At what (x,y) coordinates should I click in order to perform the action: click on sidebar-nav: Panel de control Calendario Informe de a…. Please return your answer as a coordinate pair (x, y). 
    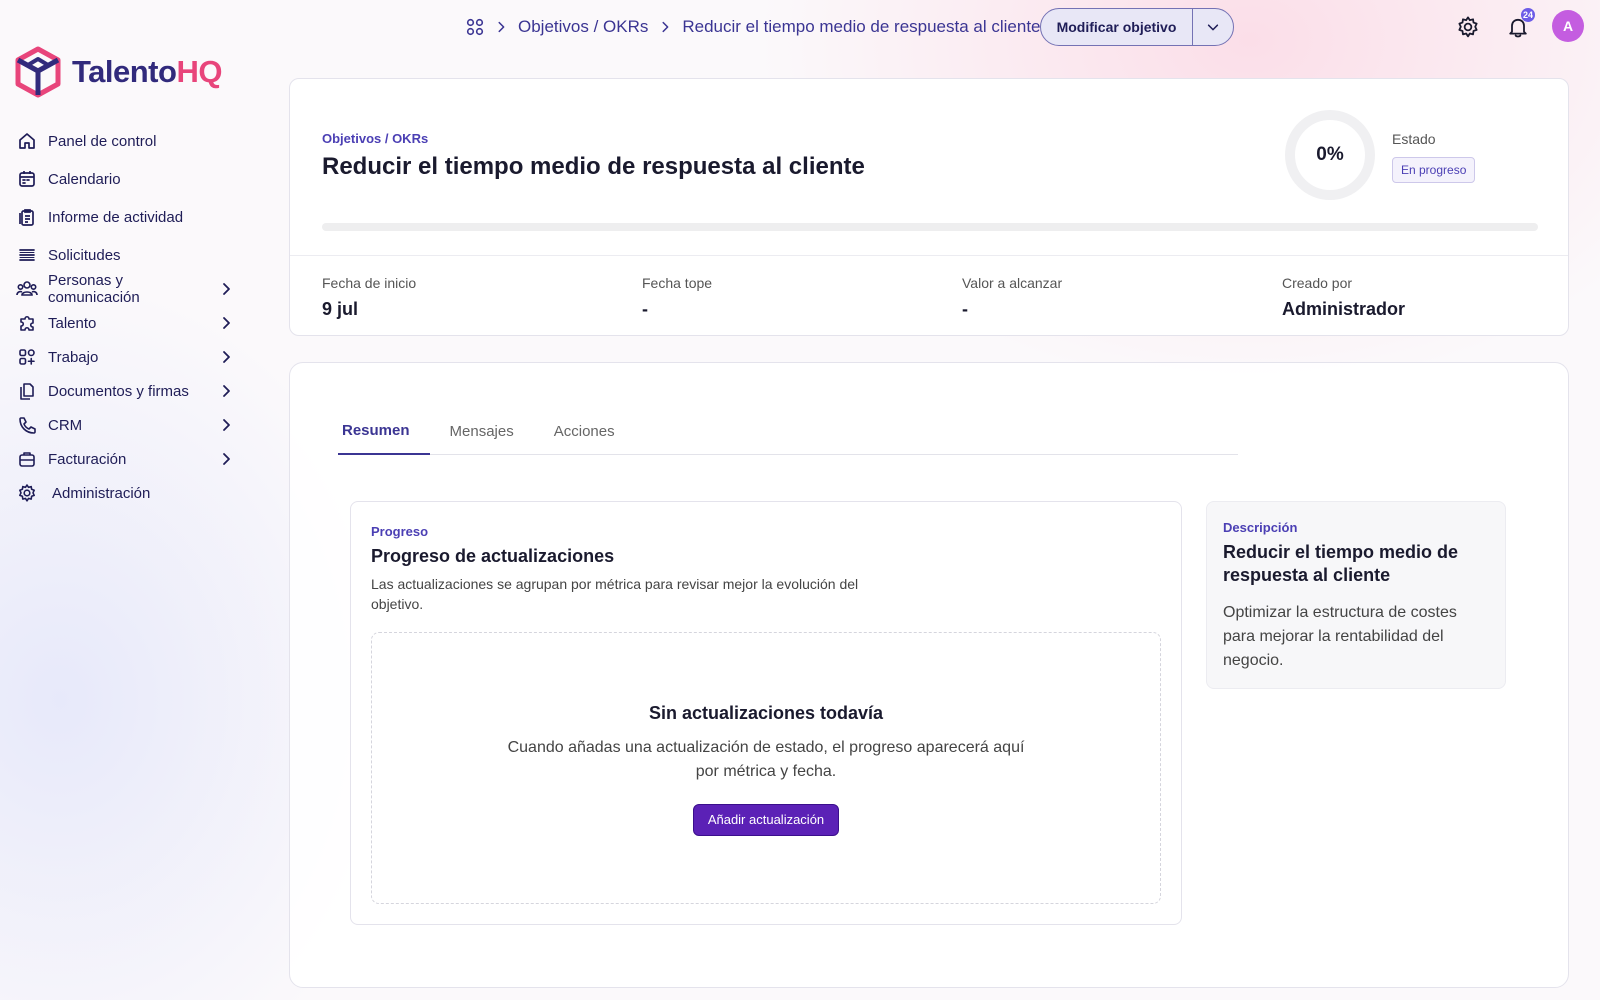
    Looking at the image, I should click on (128, 317).